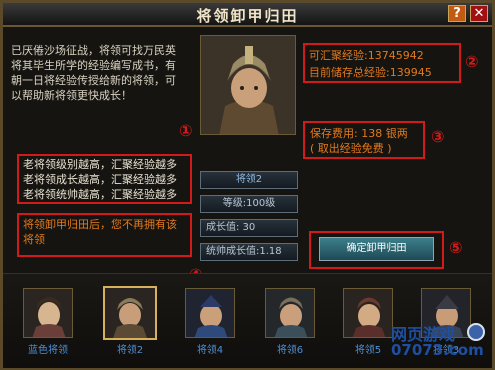  Describe the element at coordinates (338, 55) in the screenshot. I see `exp-total-label: 可汇聚经验:` at that location.